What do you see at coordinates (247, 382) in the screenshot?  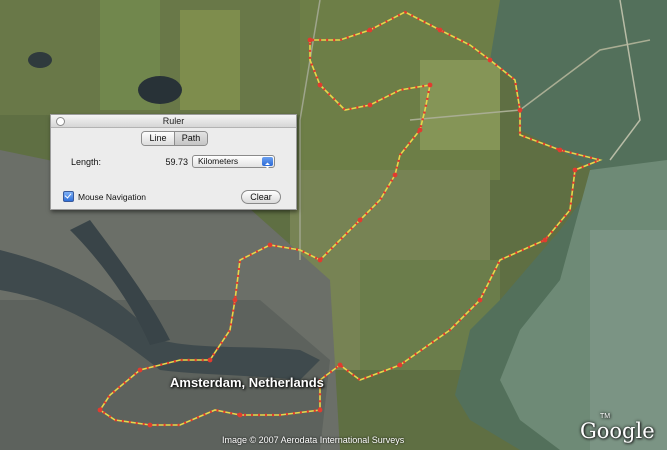 I see `place-label: Amsterdam, Netherlands` at bounding box center [247, 382].